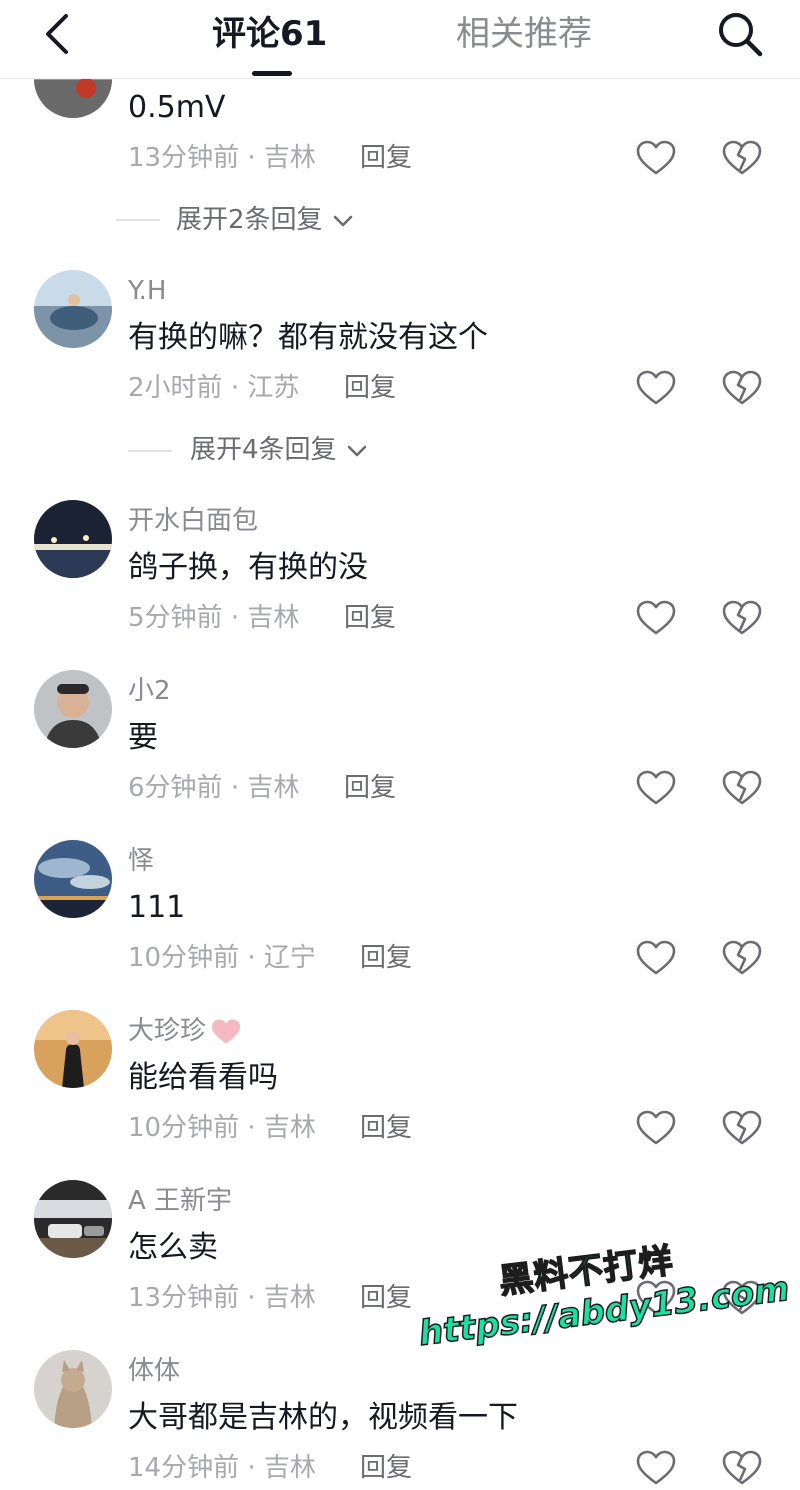  I want to click on comment-text: 能给看看吗, so click(203, 1077).